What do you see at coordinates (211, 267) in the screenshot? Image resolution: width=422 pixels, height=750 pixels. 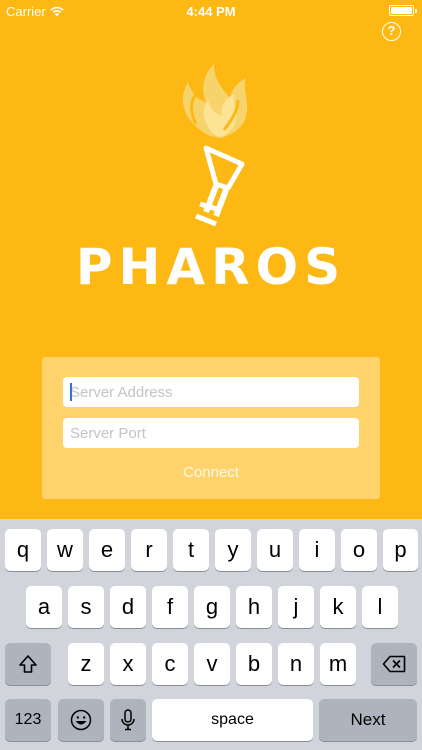 I see `brand-title: PHAROS` at bounding box center [211, 267].